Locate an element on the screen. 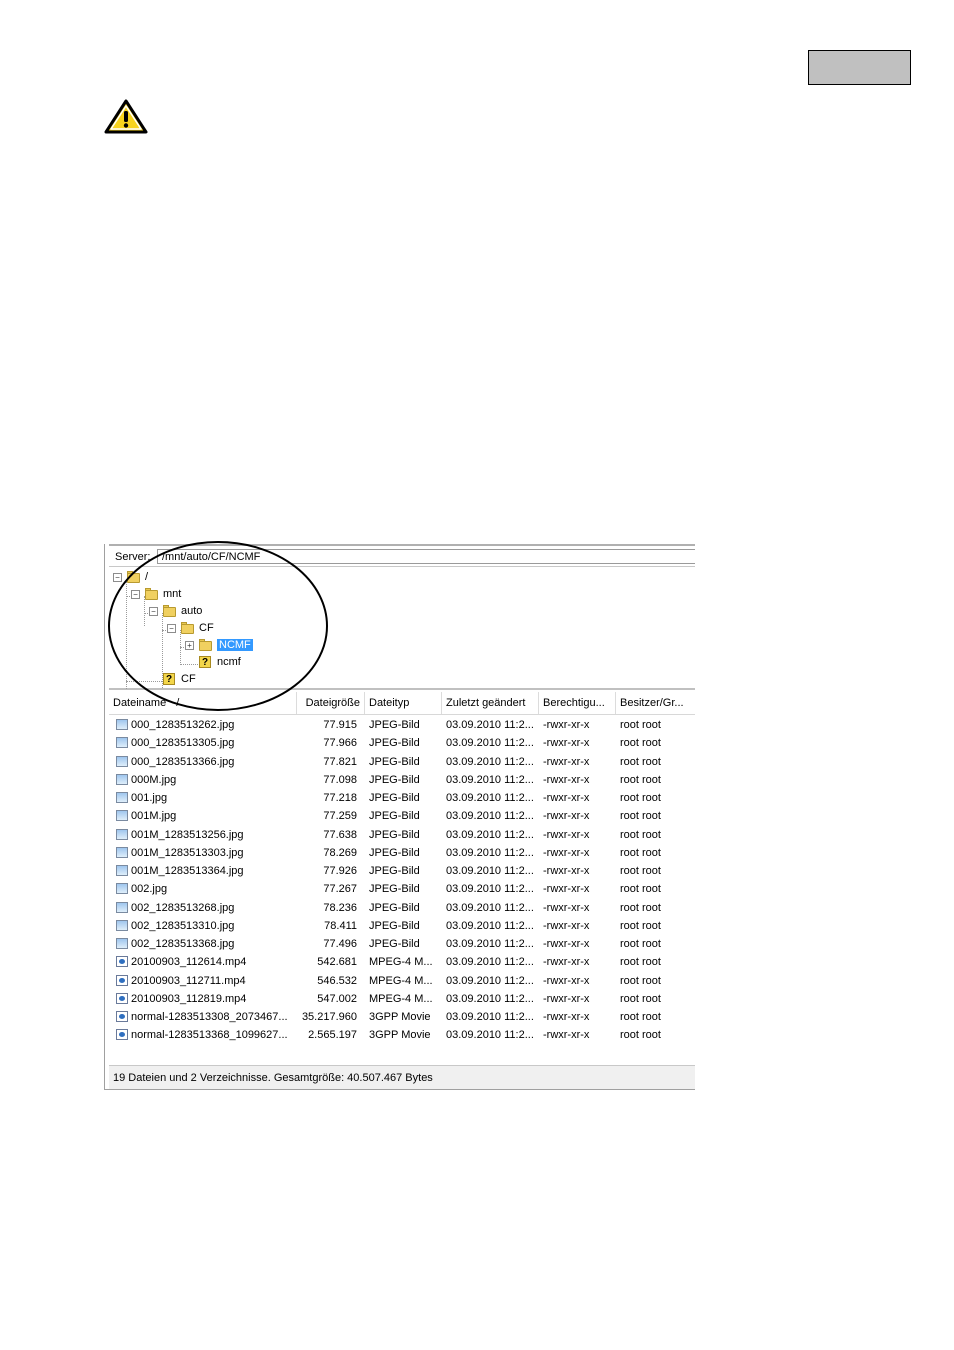 The height and width of the screenshot is (1350, 954). cell-name: 20100903_112614.mp4 is located at coordinates (189, 962).